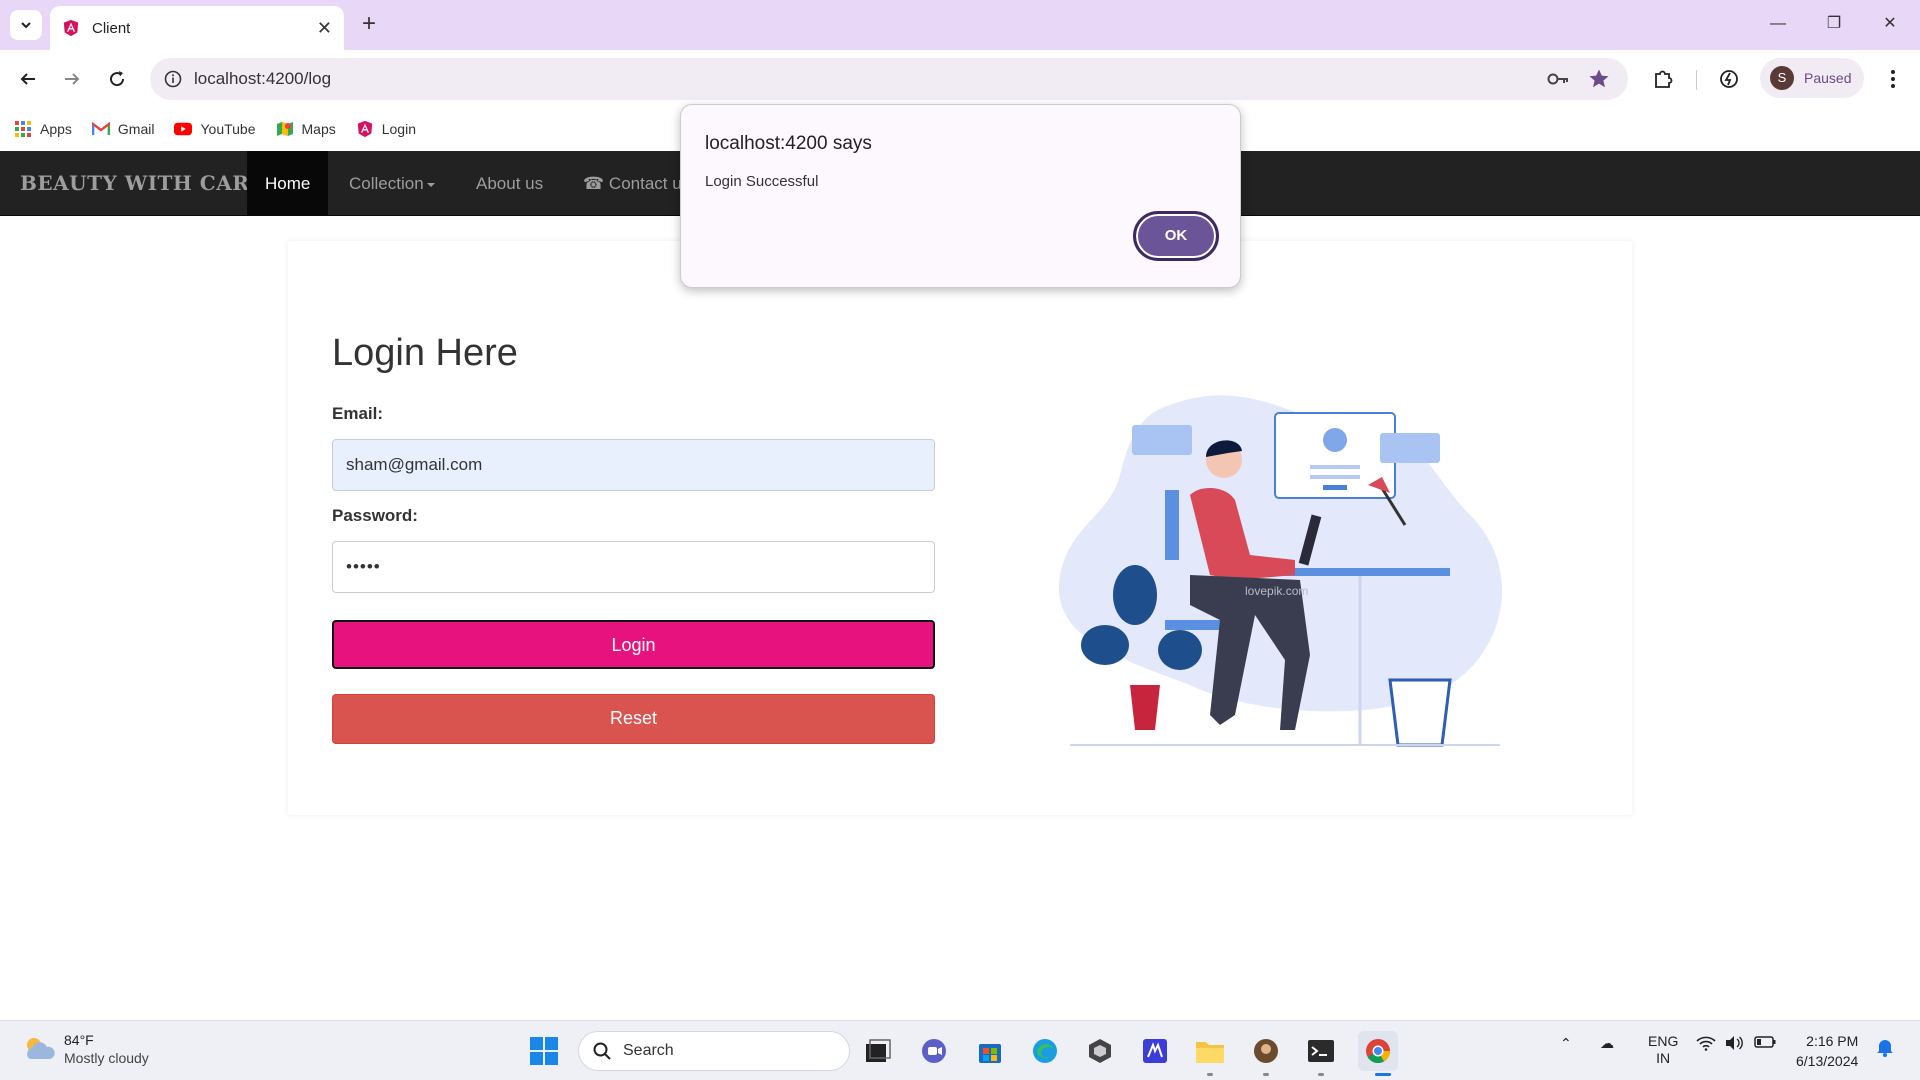 Image resolution: width=1920 pixels, height=1080 pixels. What do you see at coordinates (1266, 1051) in the screenshot?
I see `app-avatar-icon` at bounding box center [1266, 1051].